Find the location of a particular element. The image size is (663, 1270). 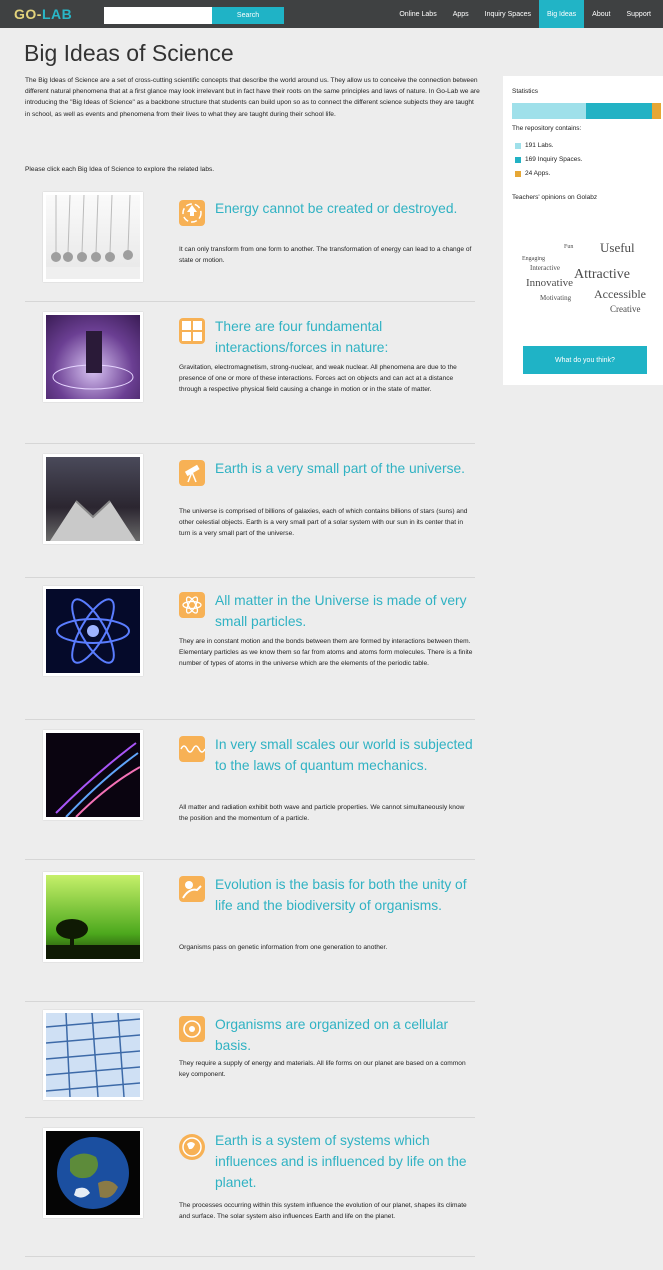

legend-inquiry-spaces: 169 Inquiry Spaces. is located at coordinates (548, 159).